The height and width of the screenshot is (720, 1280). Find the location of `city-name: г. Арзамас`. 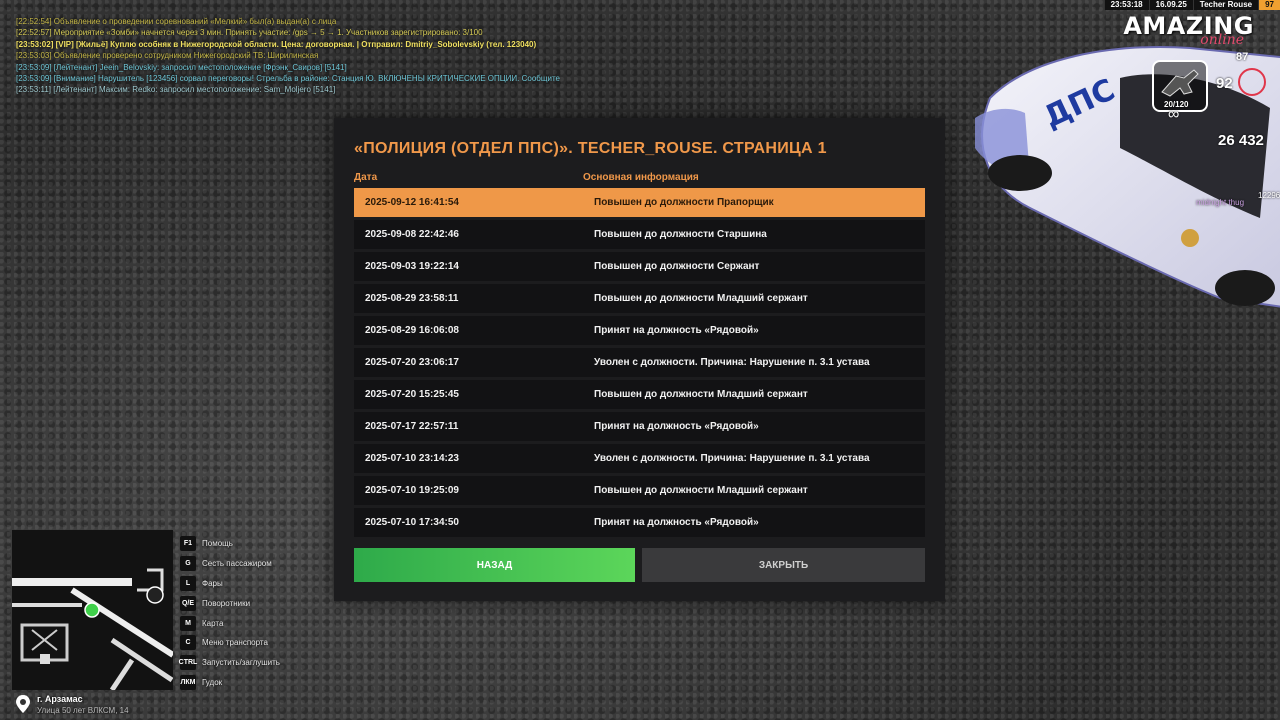

city-name: г. Арзамас is located at coordinates (60, 699).